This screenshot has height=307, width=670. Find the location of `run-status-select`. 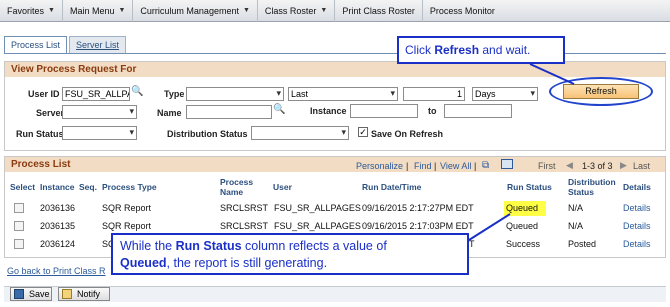

run-status-select is located at coordinates (99, 133).